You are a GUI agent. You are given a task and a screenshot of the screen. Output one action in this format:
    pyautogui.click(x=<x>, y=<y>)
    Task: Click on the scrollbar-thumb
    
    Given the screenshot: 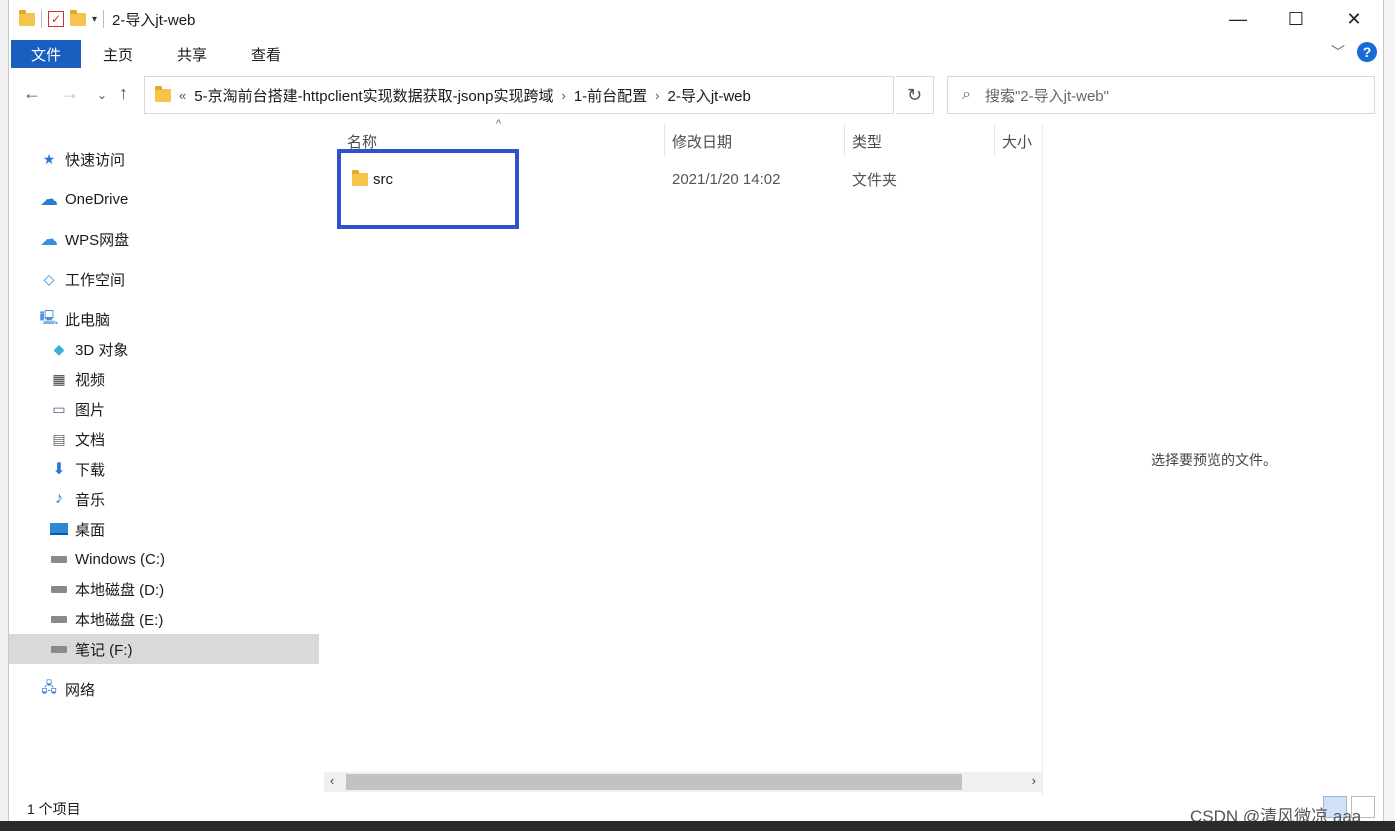 What is the action you would take?
    pyautogui.click(x=654, y=782)
    